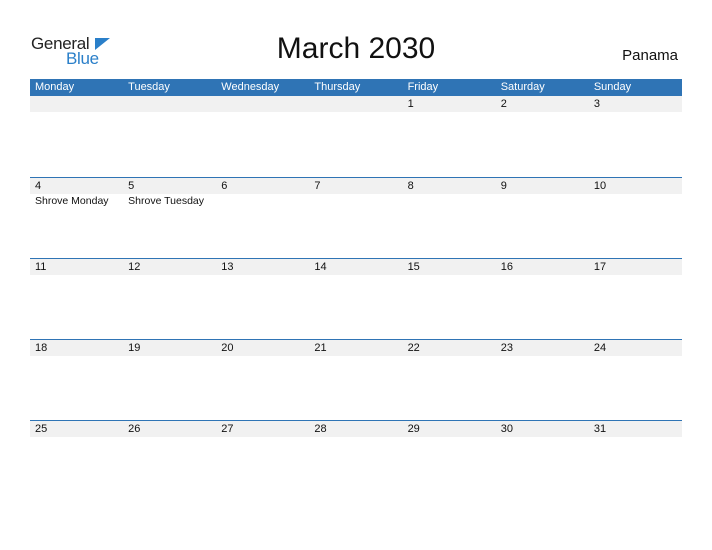  I want to click on day-number: 29, so click(413, 429).